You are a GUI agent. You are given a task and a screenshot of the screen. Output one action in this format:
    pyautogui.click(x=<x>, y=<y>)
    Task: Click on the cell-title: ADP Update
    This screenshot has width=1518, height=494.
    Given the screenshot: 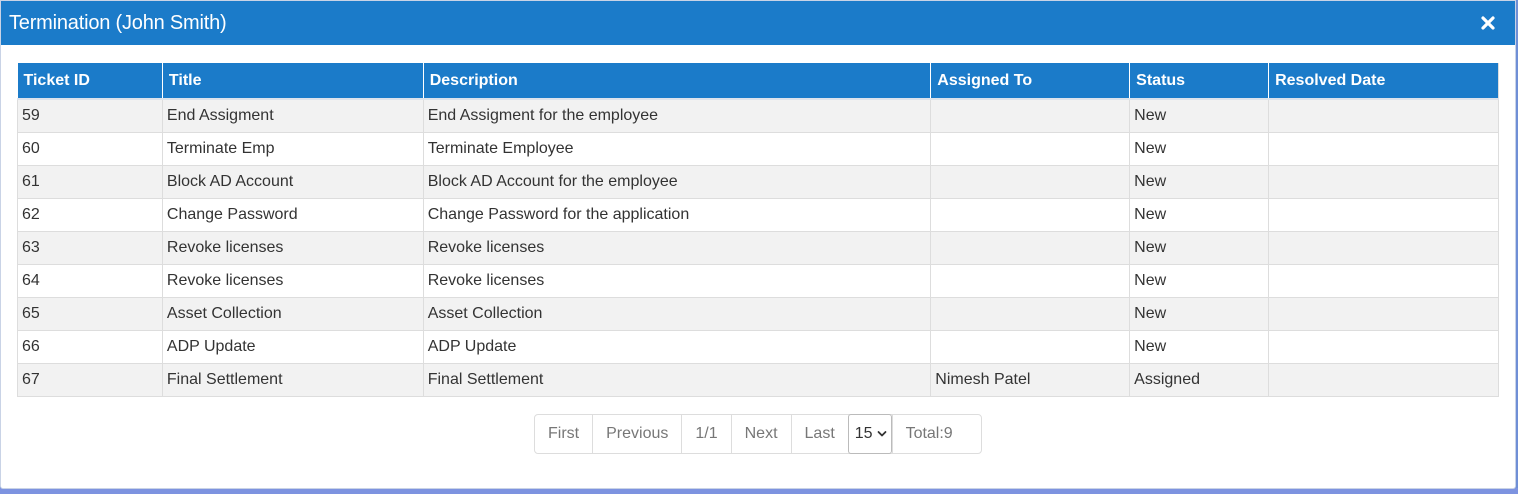 What is the action you would take?
    pyautogui.click(x=292, y=346)
    